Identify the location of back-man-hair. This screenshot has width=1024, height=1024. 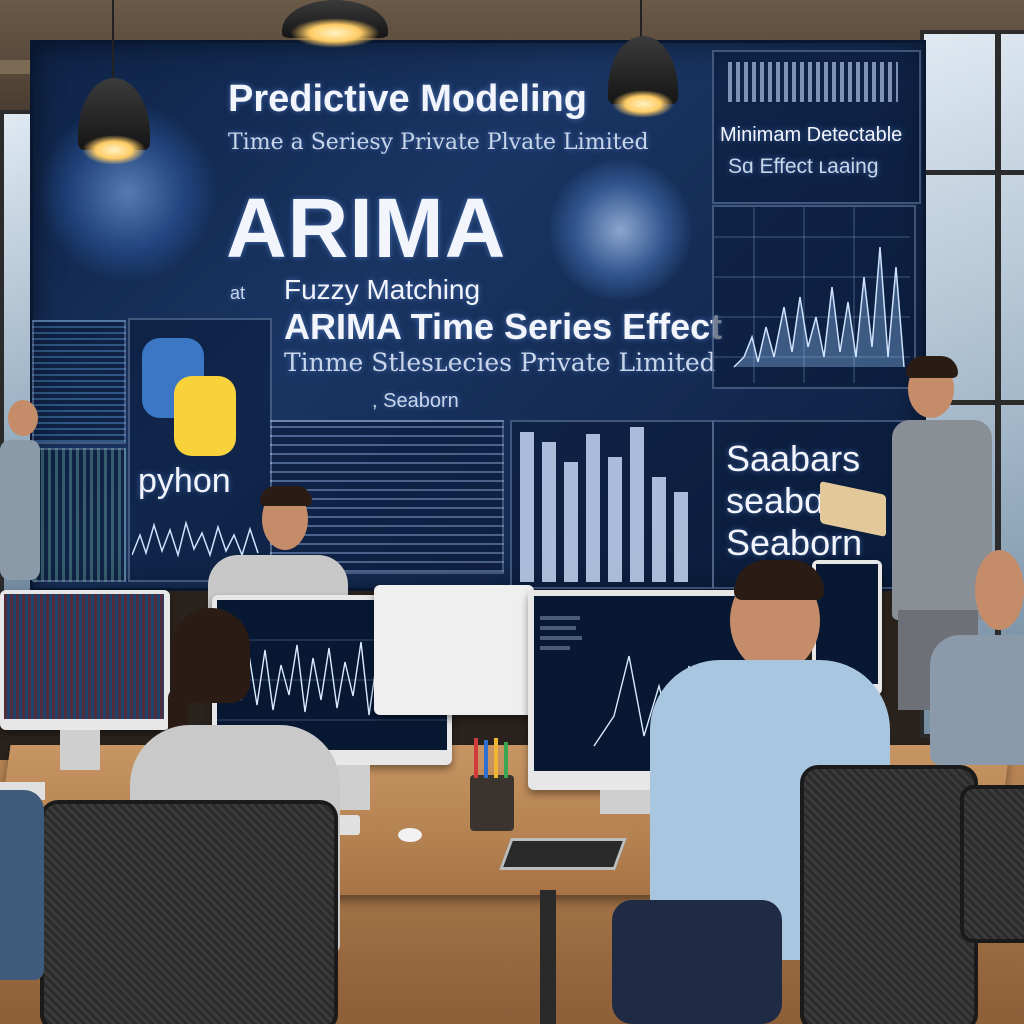
(286, 496).